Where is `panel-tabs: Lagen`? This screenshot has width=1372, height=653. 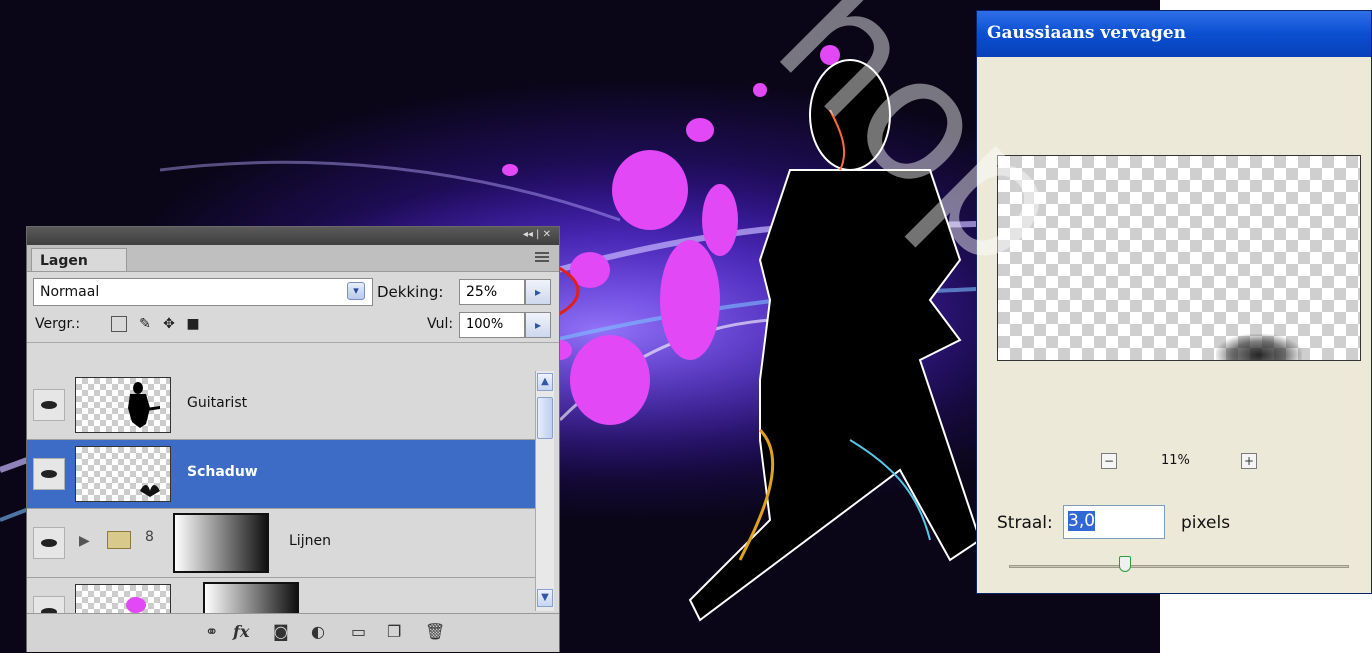
panel-tabs: Lagen is located at coordinates (293, 258).